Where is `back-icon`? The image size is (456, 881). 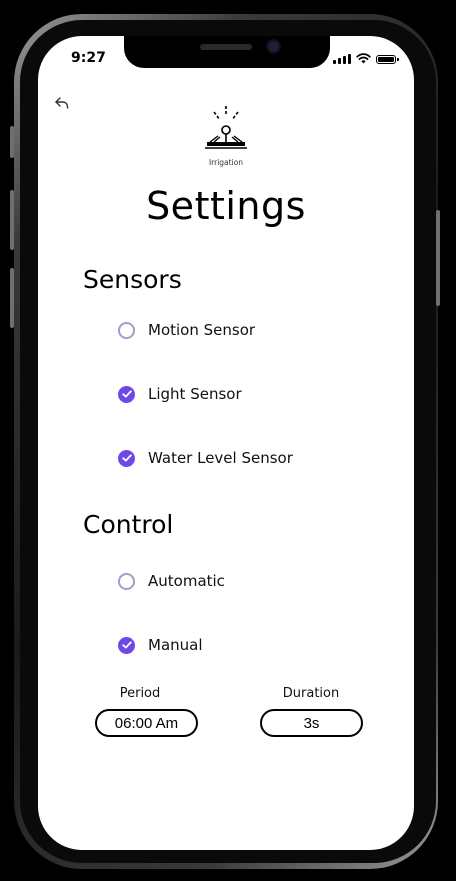 back-icon is located at coordinates (62, 104).